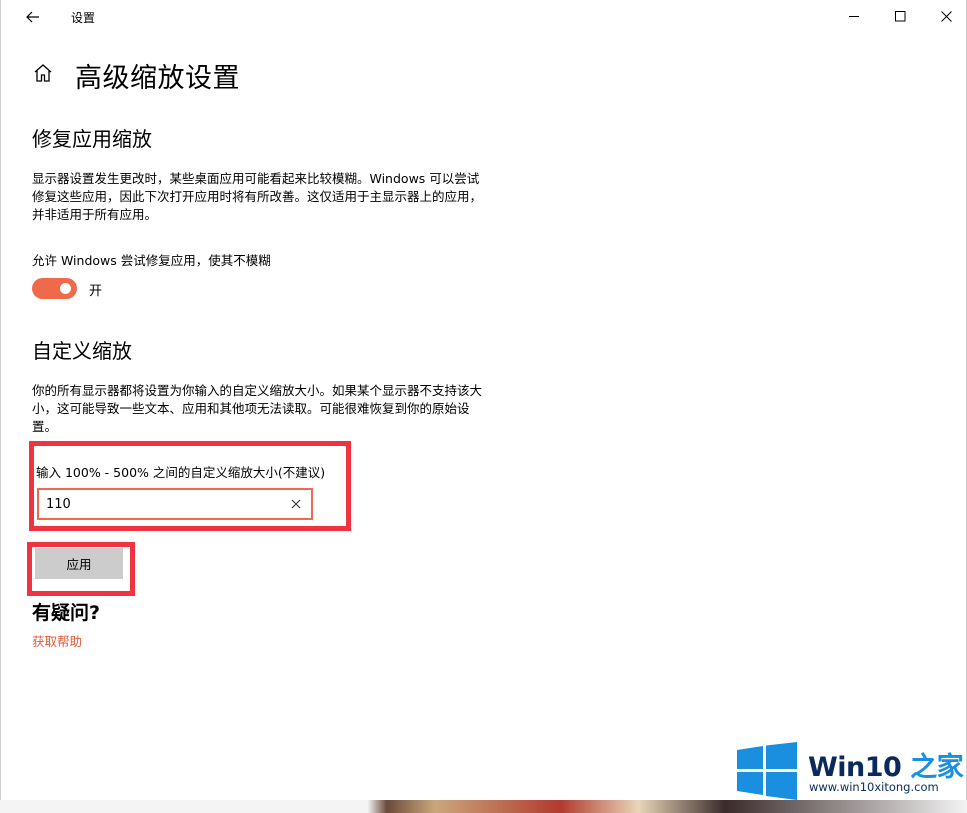 This screenshot has height=813, width=967. I want to click on desktop-background, so click(483, 806).